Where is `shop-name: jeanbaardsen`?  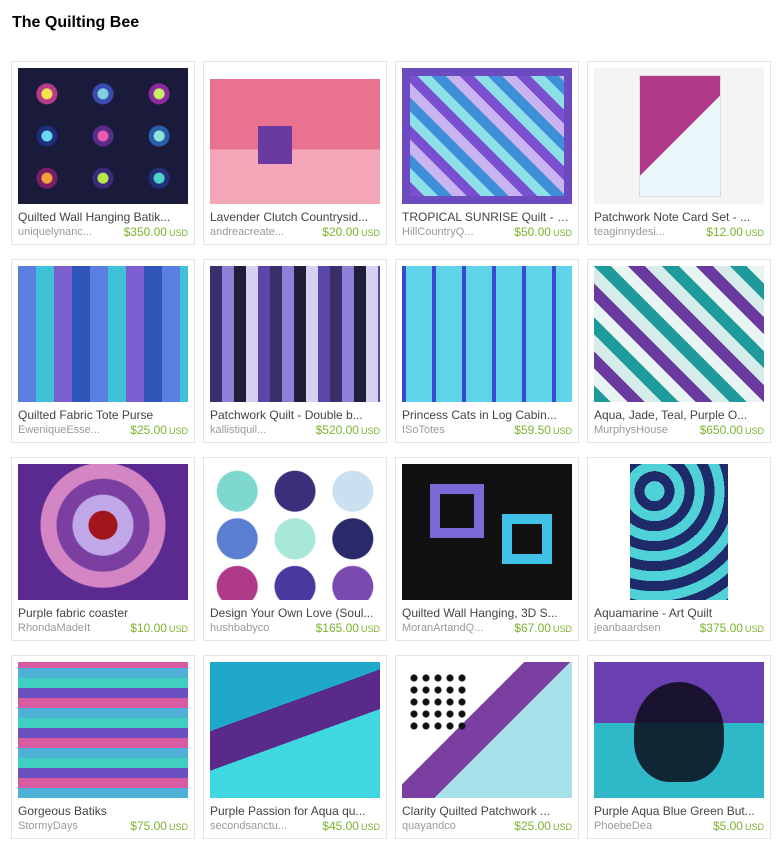 shop-name: jeanbaardsen is located at coordinates (639, 628).